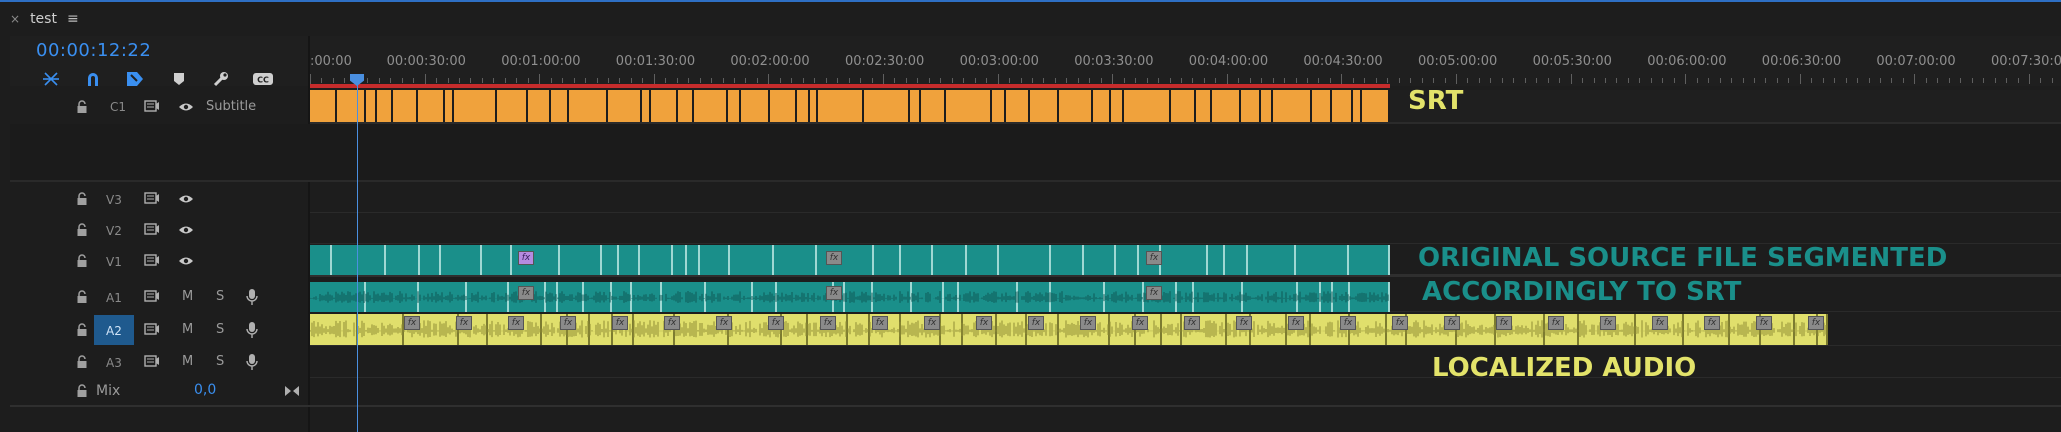 The width and height of the screenshot is (2061, 432). I want to click on playhead-timecode: 00:00:12:22, so click(93, 50).